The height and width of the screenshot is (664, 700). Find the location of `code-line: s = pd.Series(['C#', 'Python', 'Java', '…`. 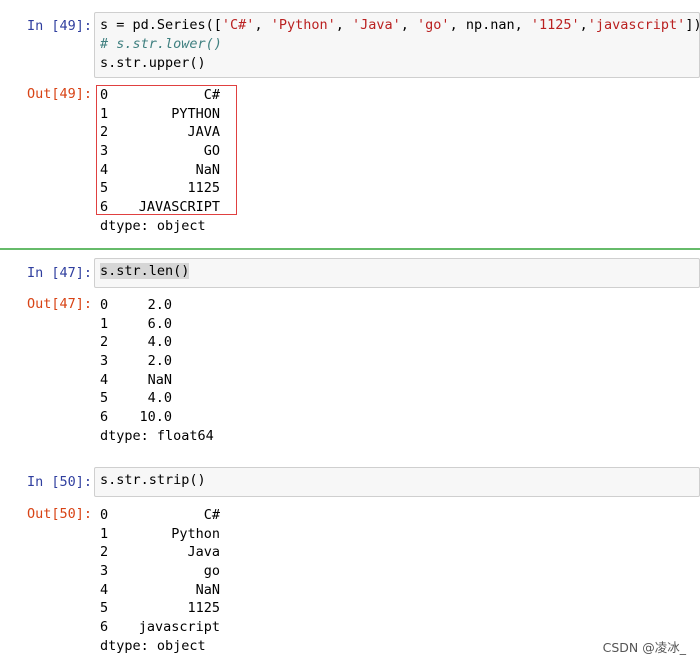

code-line: s = pd.Series(['C#', 'Python', 'Java', '… is located at coordinates (400, 25).